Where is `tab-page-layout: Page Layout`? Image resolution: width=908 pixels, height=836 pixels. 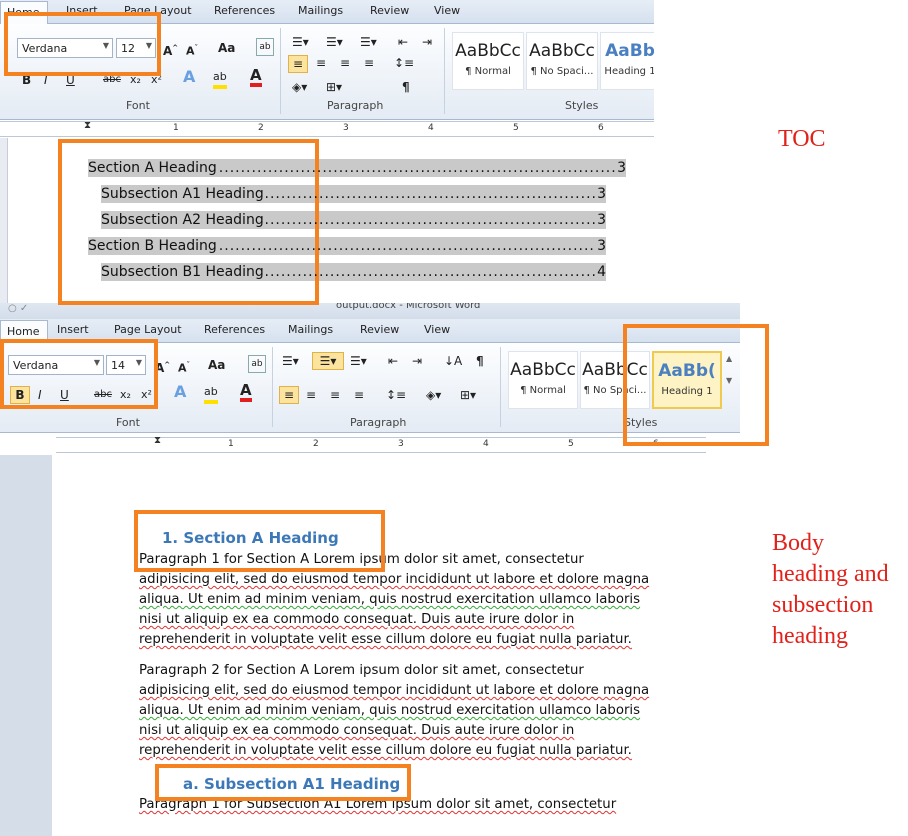
tab-page-layout: Page Layout is located at coordinates (148, 329).